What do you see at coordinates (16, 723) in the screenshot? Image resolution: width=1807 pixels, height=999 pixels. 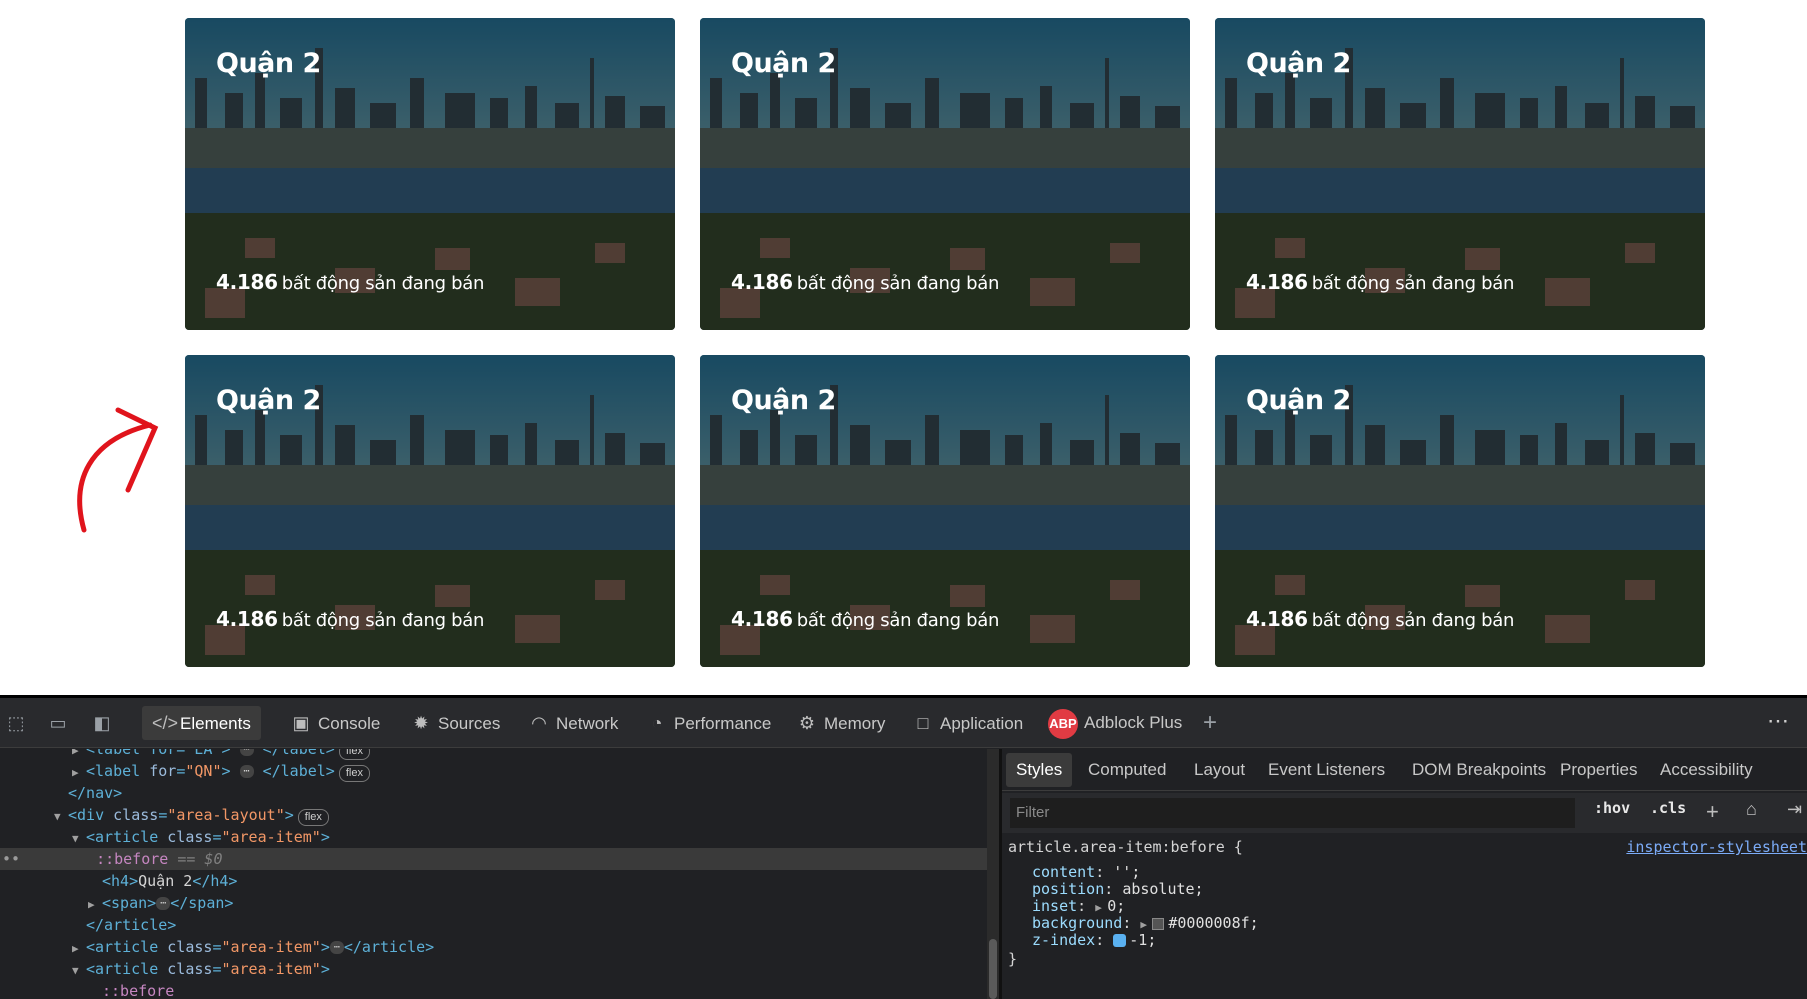 I see `inspect-element-icon: ⬚` at bounding box center [16, 723].